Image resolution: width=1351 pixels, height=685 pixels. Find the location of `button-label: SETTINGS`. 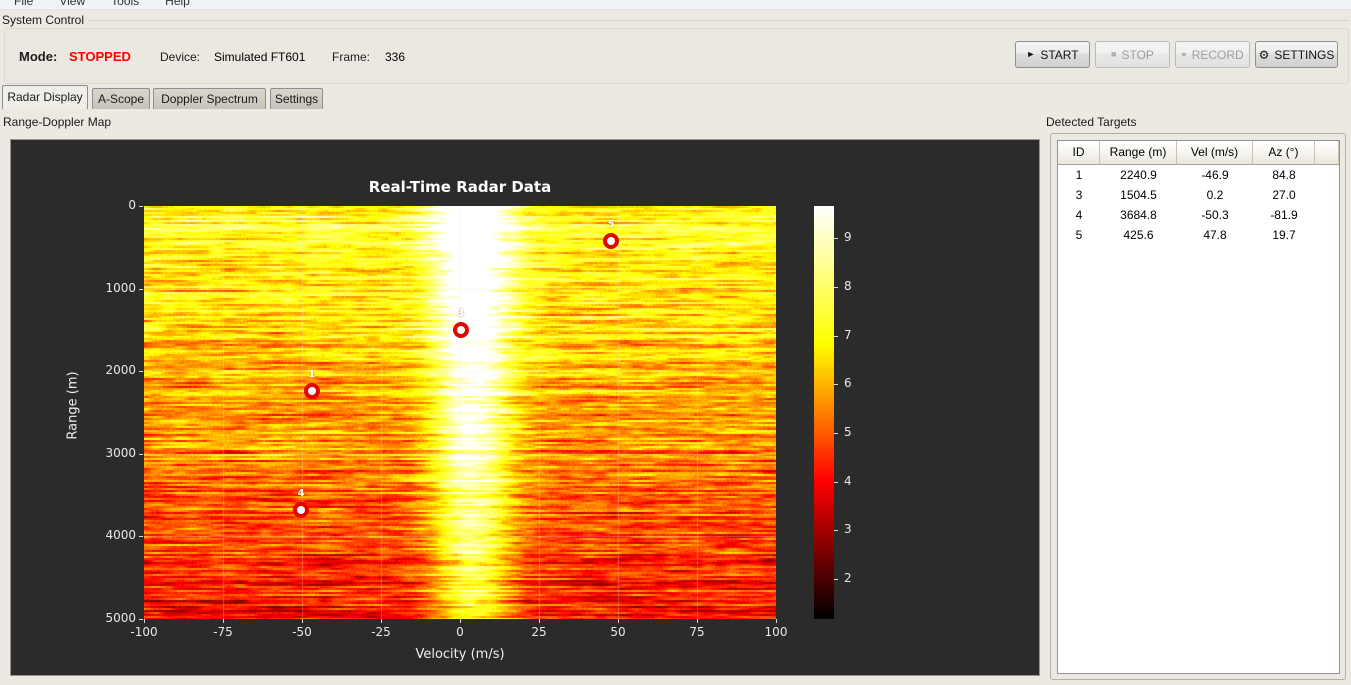

button-label: SETTINGS is located at coordinates (1304, 54).